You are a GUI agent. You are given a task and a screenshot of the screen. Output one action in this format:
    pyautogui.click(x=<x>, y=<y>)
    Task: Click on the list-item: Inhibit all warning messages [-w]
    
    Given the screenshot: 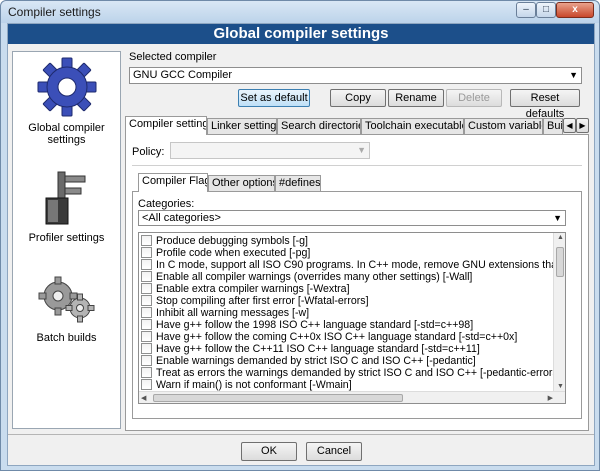 What is the action you would take?
    pyautogui.click(x=225, y=313)
    